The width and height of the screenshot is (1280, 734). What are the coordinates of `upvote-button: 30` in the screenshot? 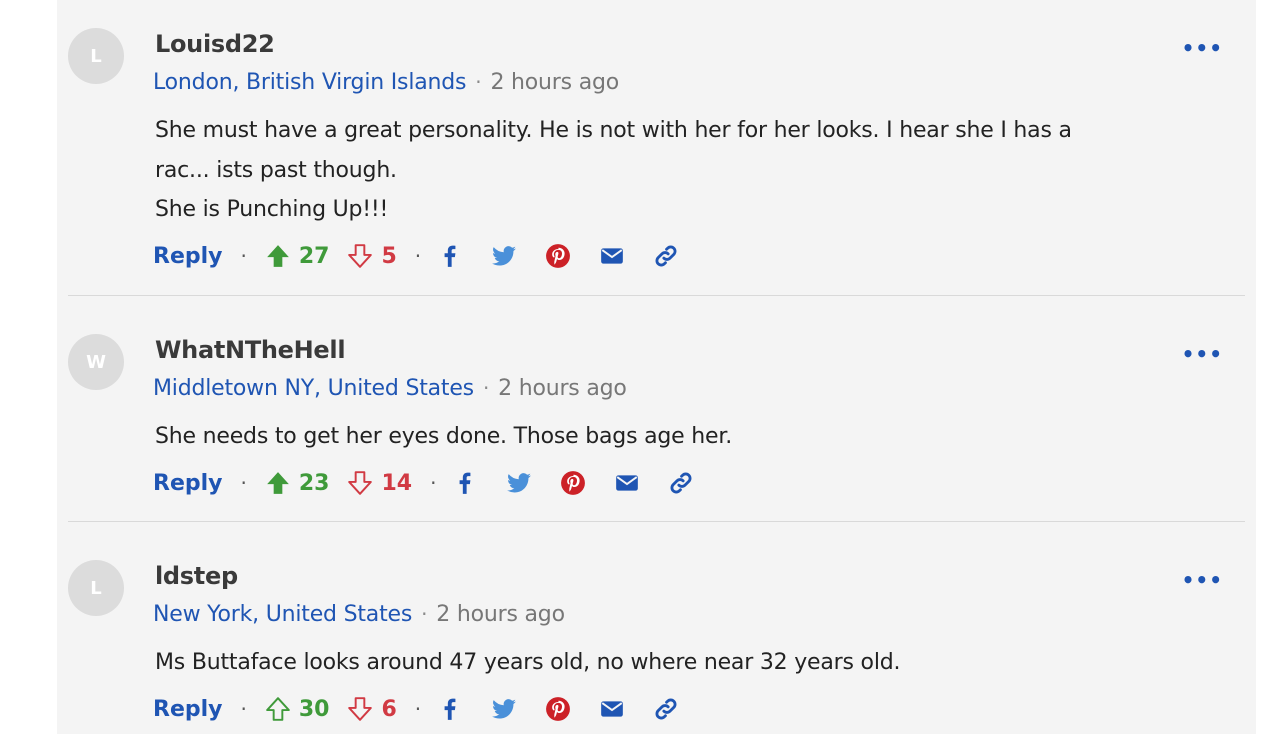 It's located at (297, 709).